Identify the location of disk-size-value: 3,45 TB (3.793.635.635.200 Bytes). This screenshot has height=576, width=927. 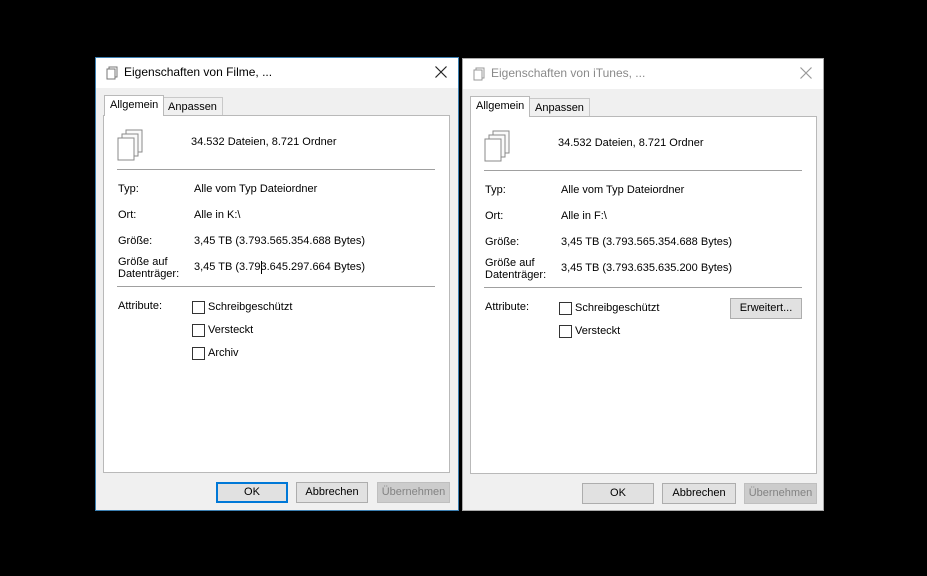
(647, 268).